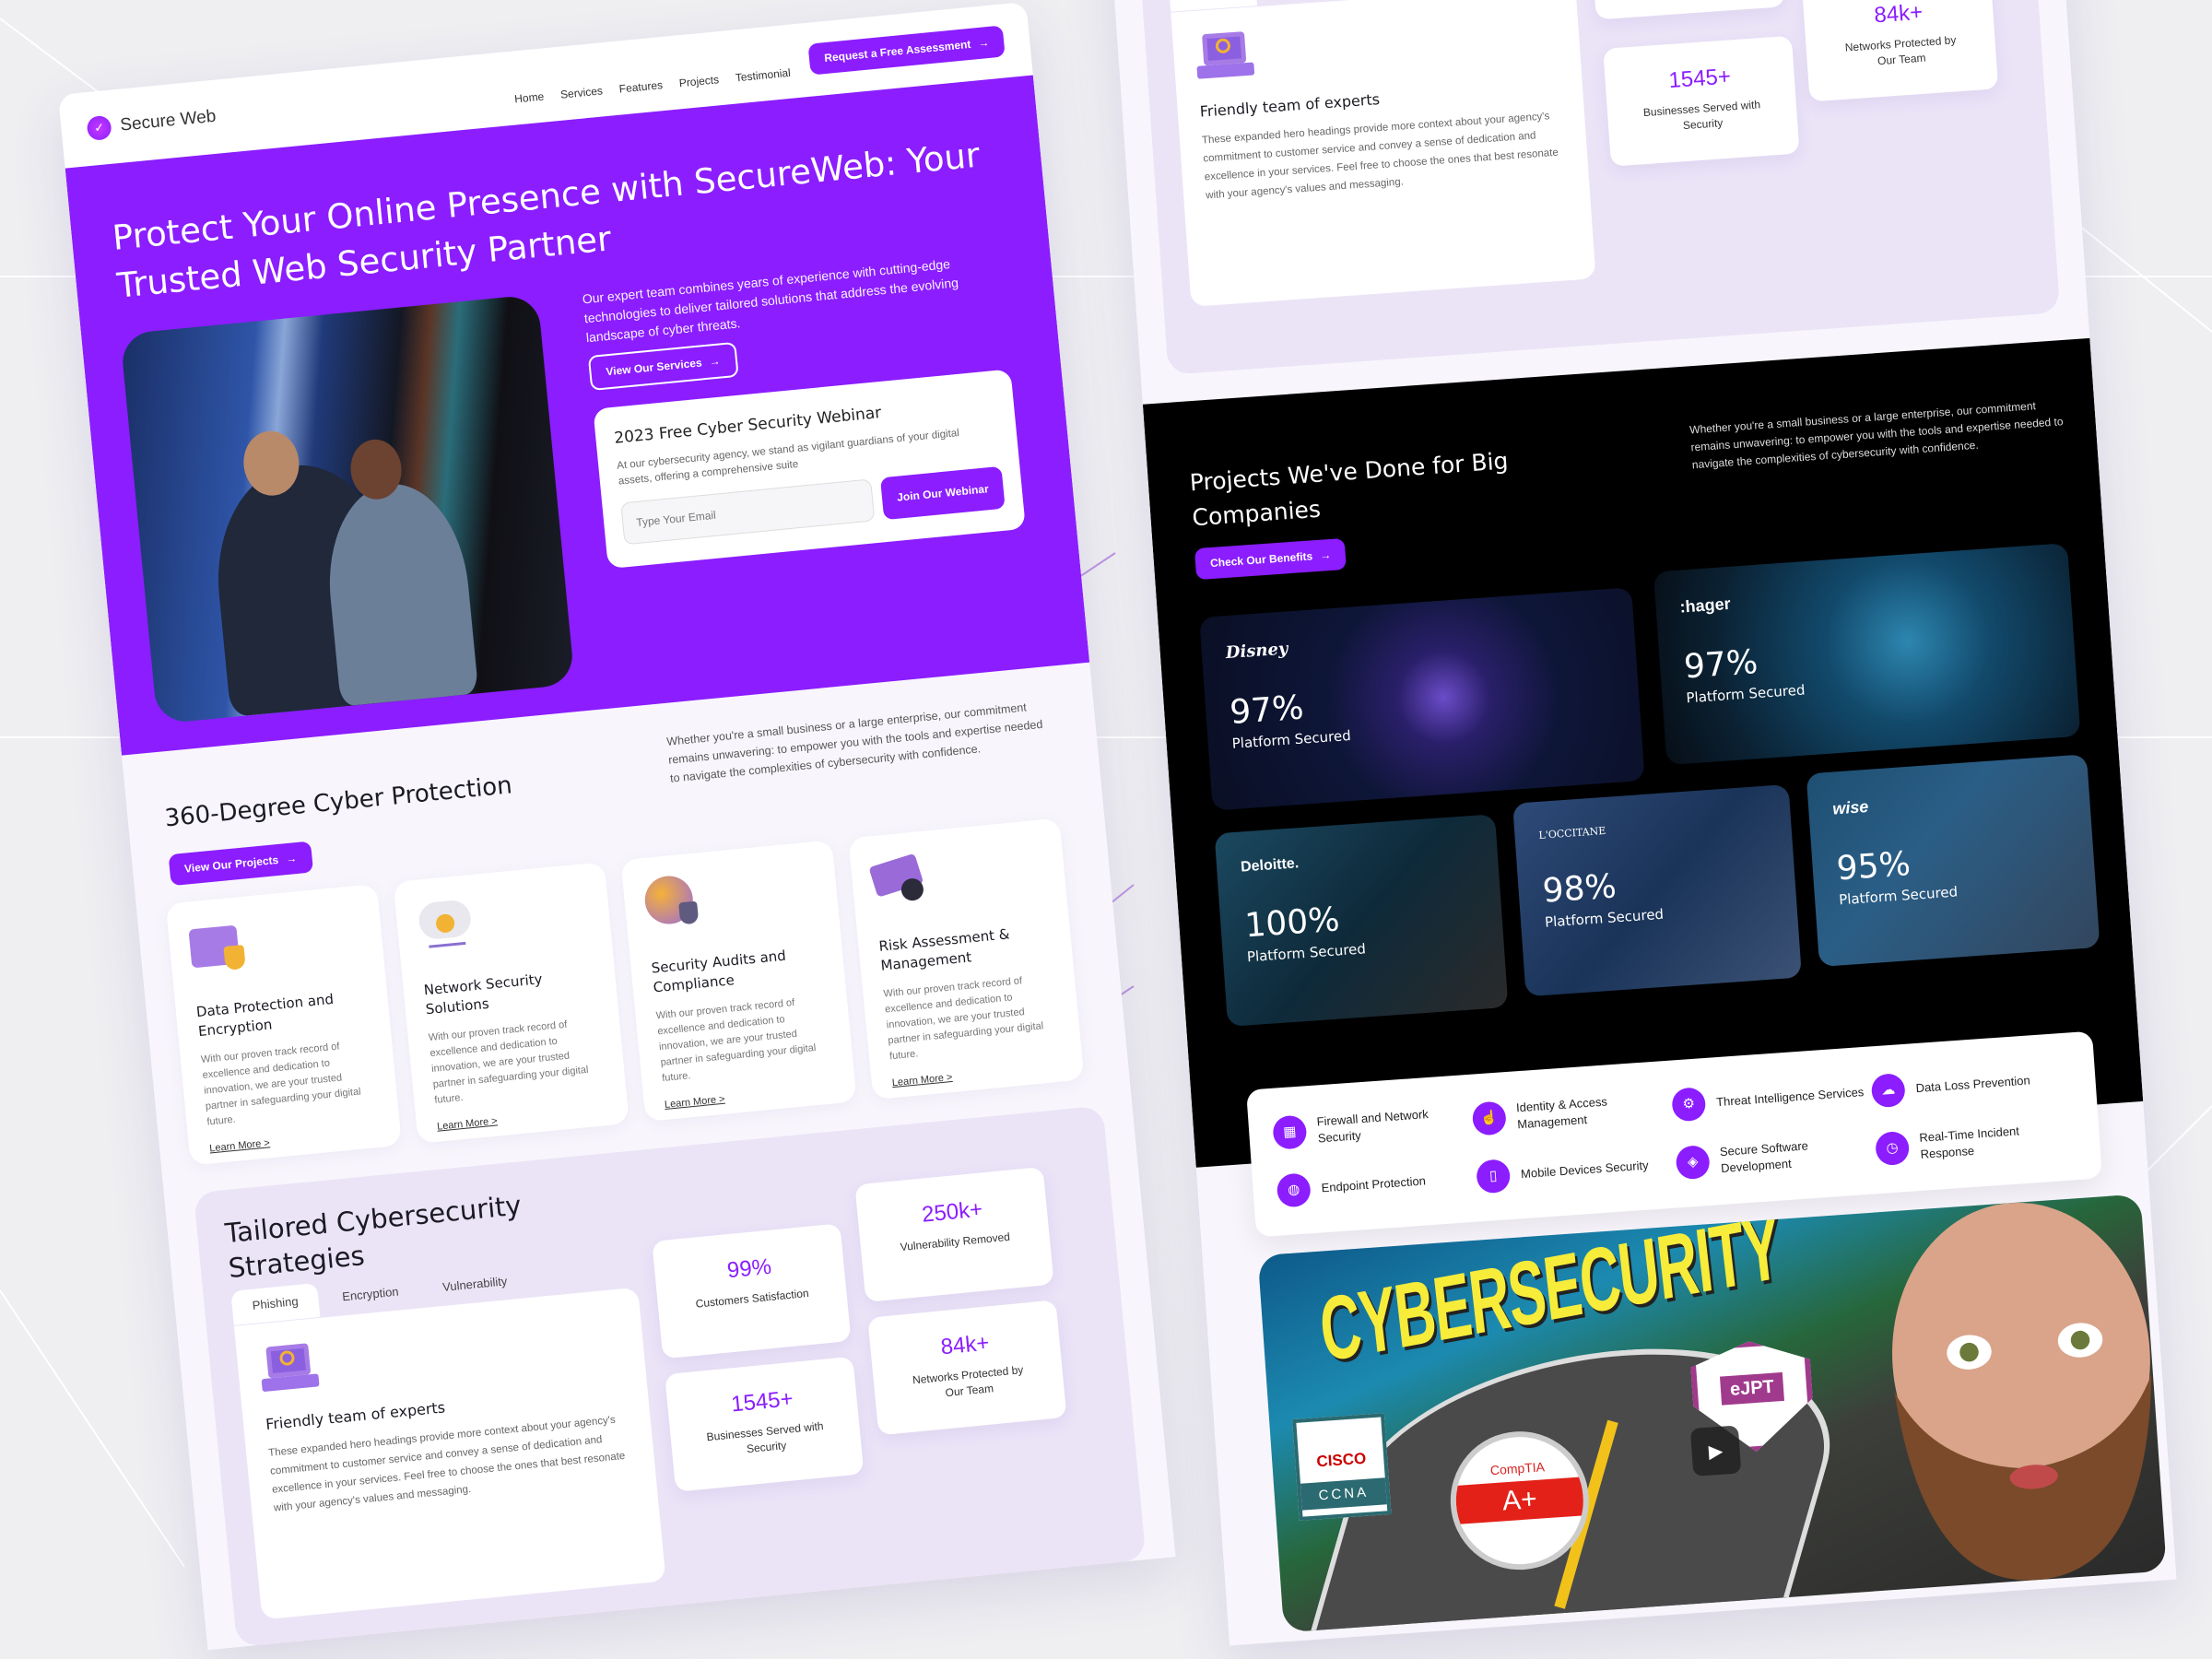 This screenshot has width=2212, height=1659. What do you see at coordinates (99, 128) in the screenshot?
I see `shield-check-icon: ✓` at bounding box center [99, 128].